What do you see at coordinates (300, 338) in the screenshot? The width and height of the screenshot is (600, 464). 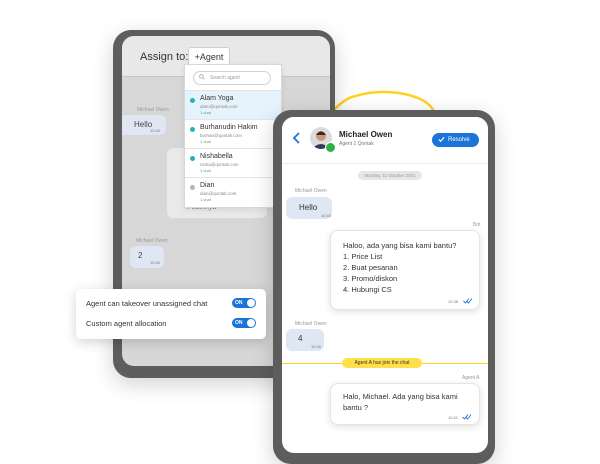 I see `message-text: 4` at bounding box center [300, 338].